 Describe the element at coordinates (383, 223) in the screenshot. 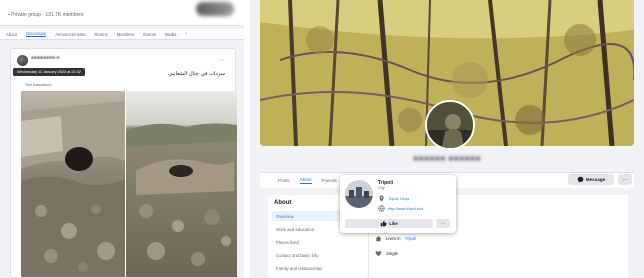

I see `thumbs-up-icon` at that location.